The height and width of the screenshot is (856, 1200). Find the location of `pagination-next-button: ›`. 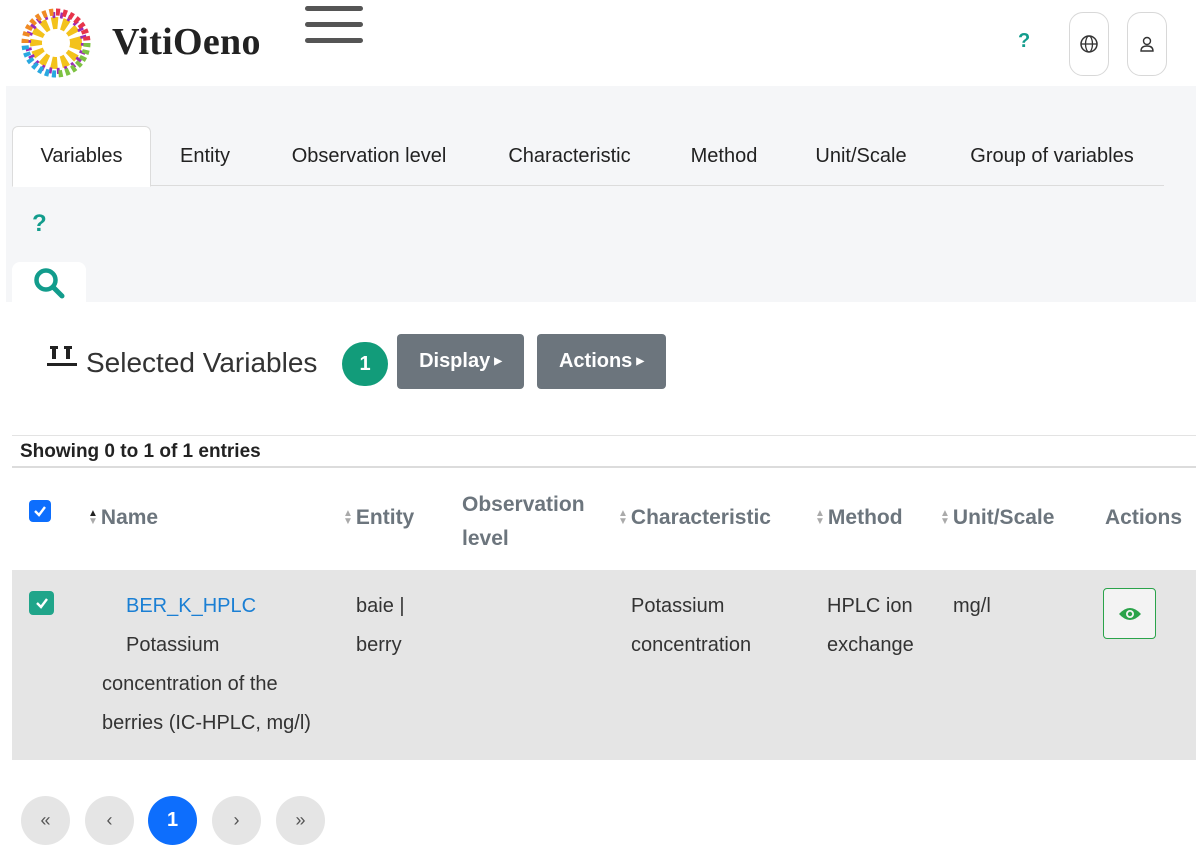

pagination-next-button: › is located at coordinates (236, 820).